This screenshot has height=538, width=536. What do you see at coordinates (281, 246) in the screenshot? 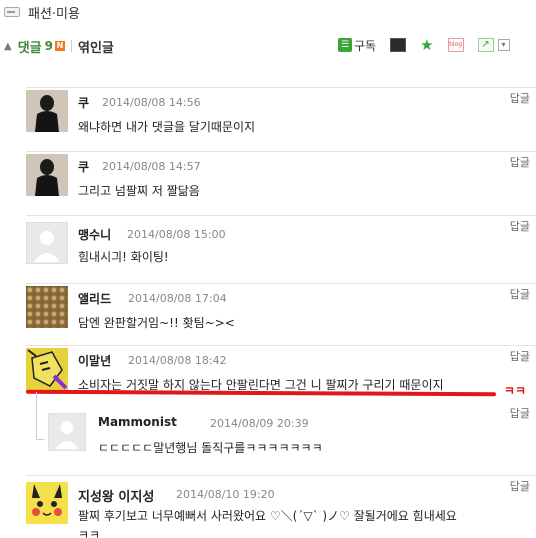
I see `comment-item: 맹수니 2014/08/08 15:00 답글 힘내시긔! 화이팅!` at bounding box center [281, 246].